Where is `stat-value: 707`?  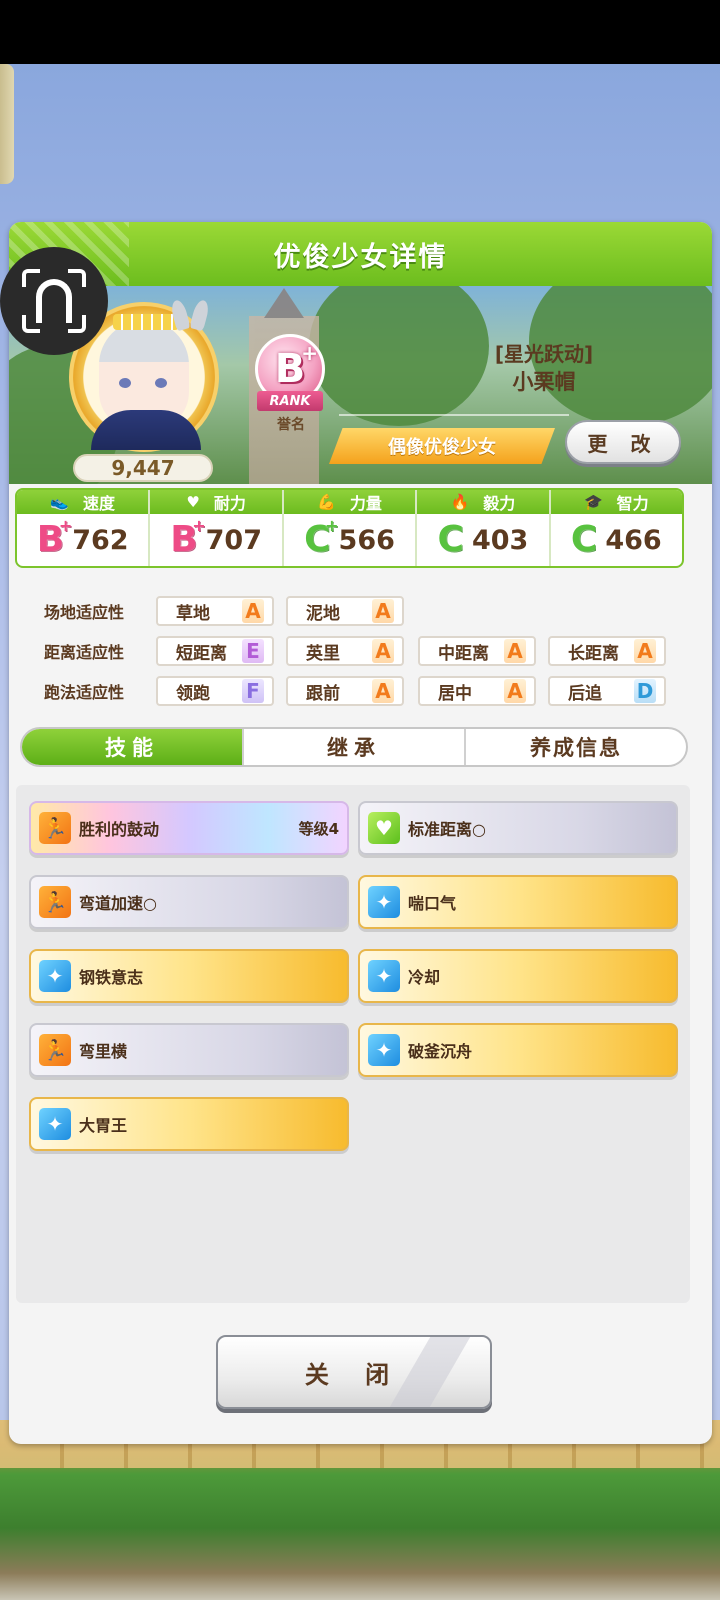
stat-value: 707 is located at coordinates (234, 540).